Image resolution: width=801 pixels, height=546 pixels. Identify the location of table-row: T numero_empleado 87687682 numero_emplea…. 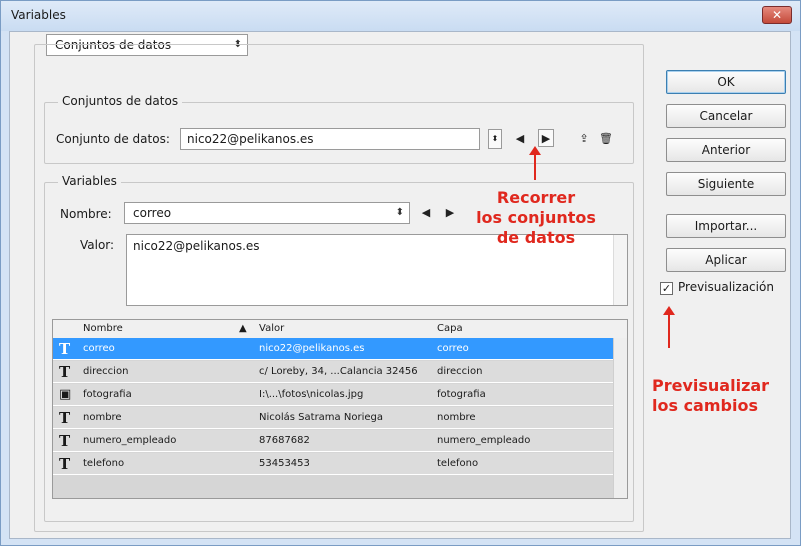
(333, 441).